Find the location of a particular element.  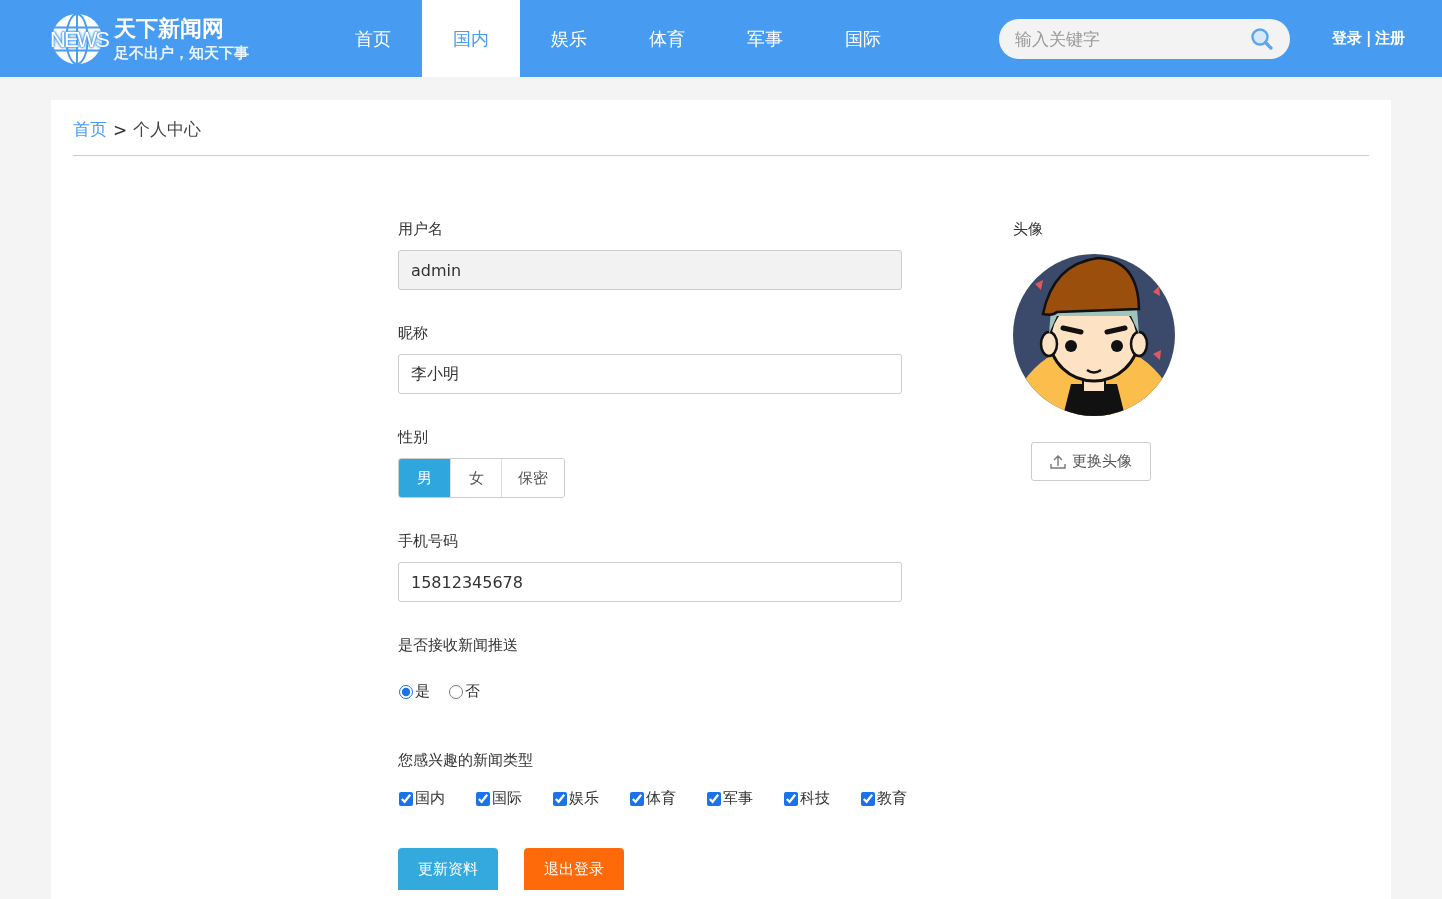

text-input: 15812345678 is located at coordinates (650, 582).